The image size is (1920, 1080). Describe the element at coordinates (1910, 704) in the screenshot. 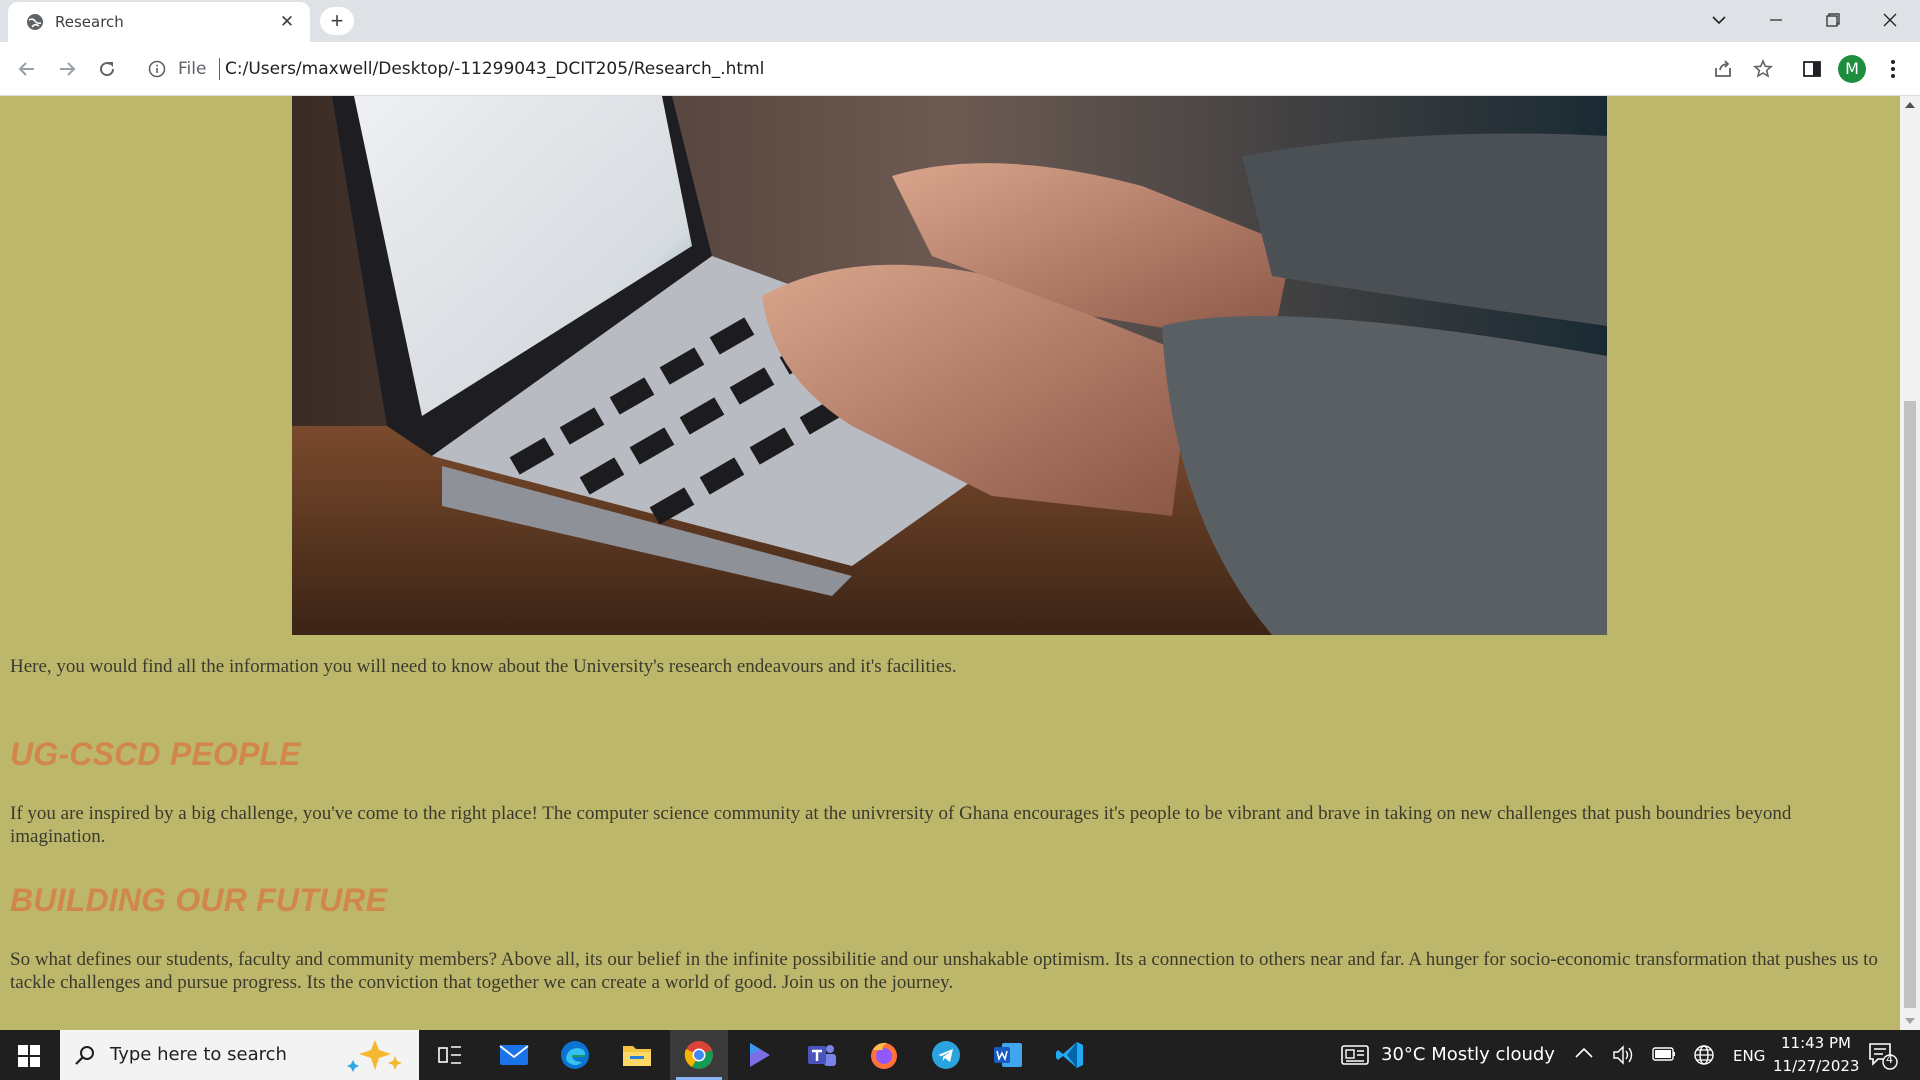

I see `scrollbar-thumb` at that location.